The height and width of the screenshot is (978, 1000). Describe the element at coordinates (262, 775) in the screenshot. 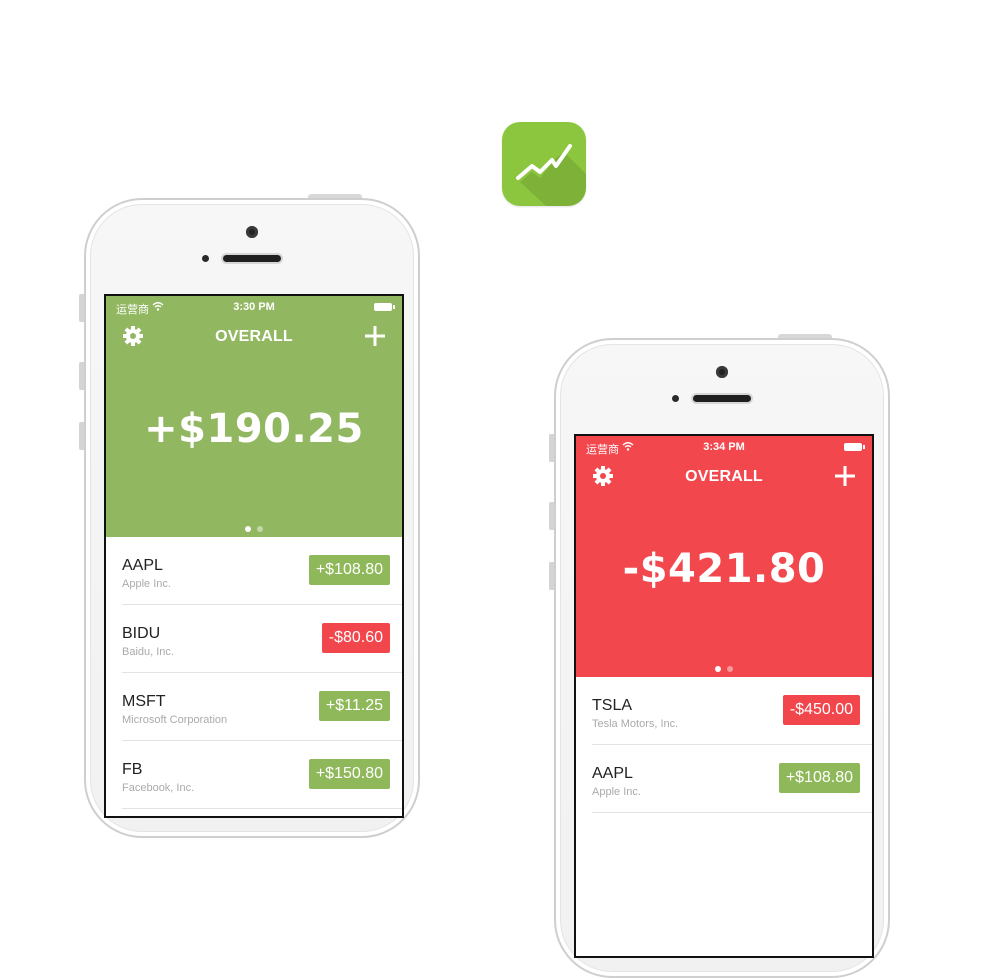

I see `stock-row: FB Facebook, Inc. +$150.80` at that location.